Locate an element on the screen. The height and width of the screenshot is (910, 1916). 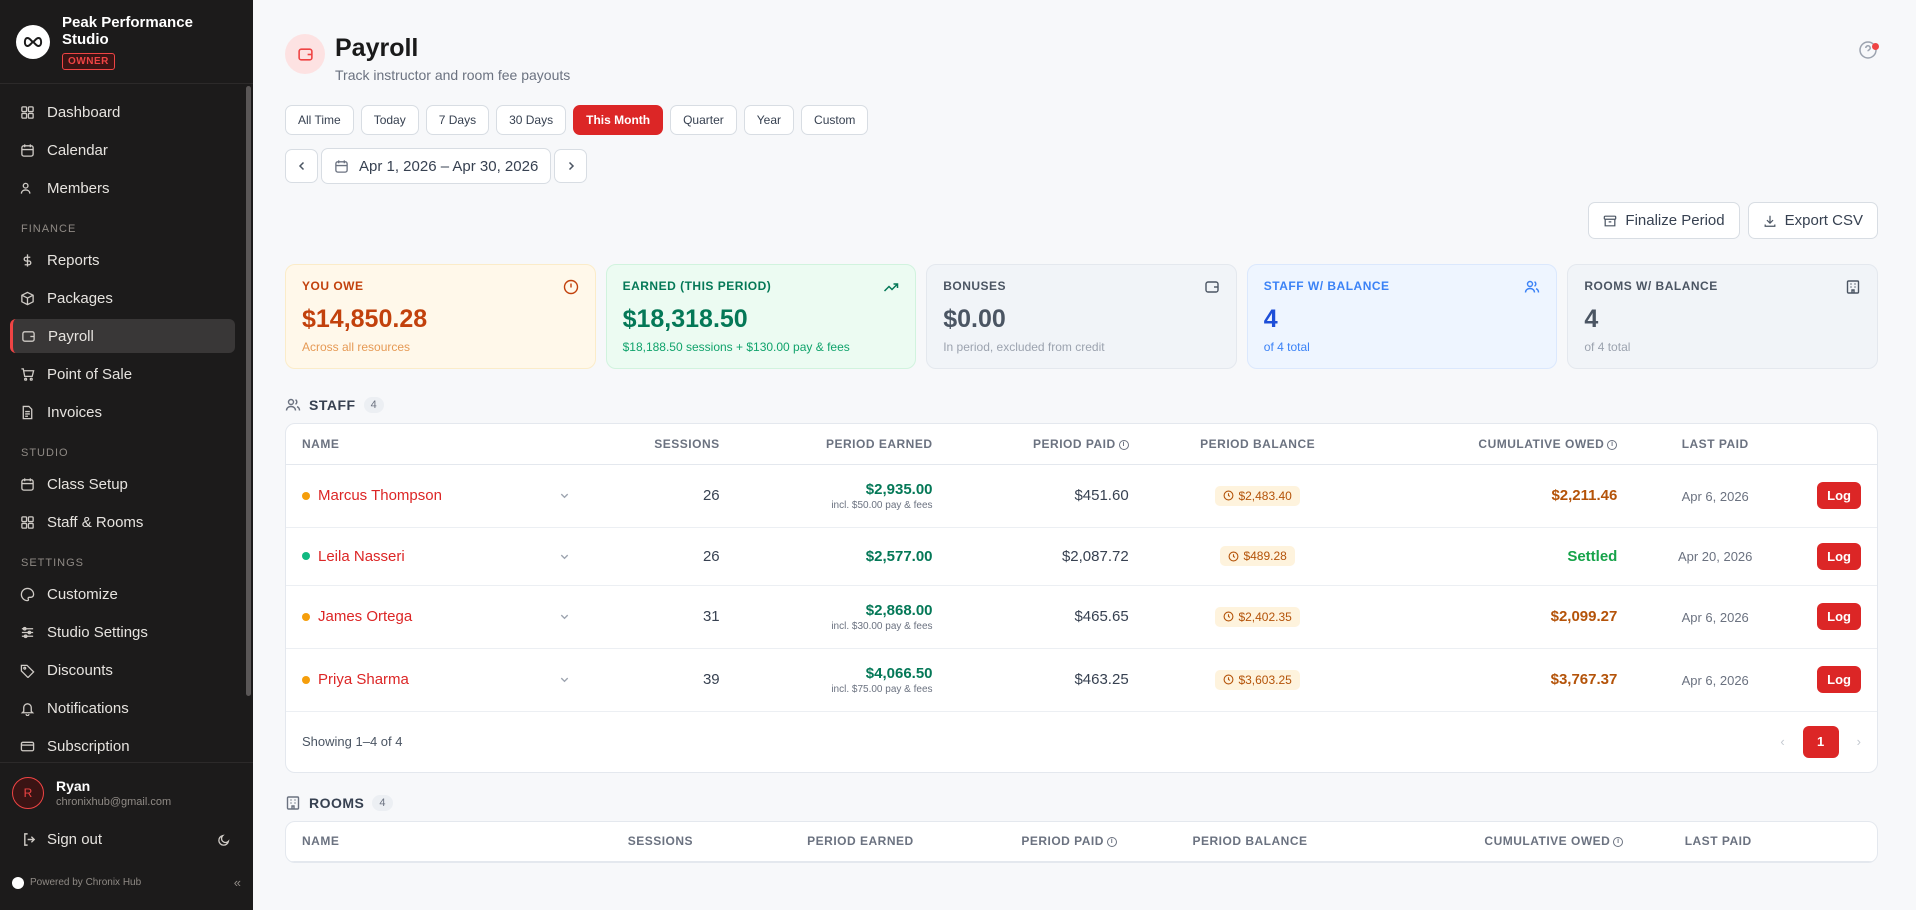
staff-name-link: Leila Nasseri is located at coordinates (361, 556).